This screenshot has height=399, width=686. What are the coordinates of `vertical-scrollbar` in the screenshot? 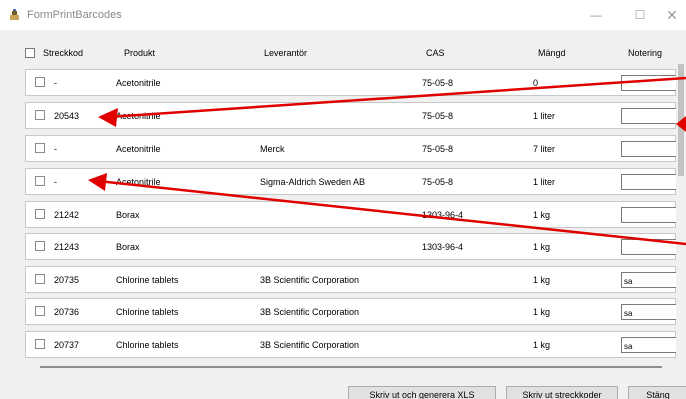 It's located at (681, 210).